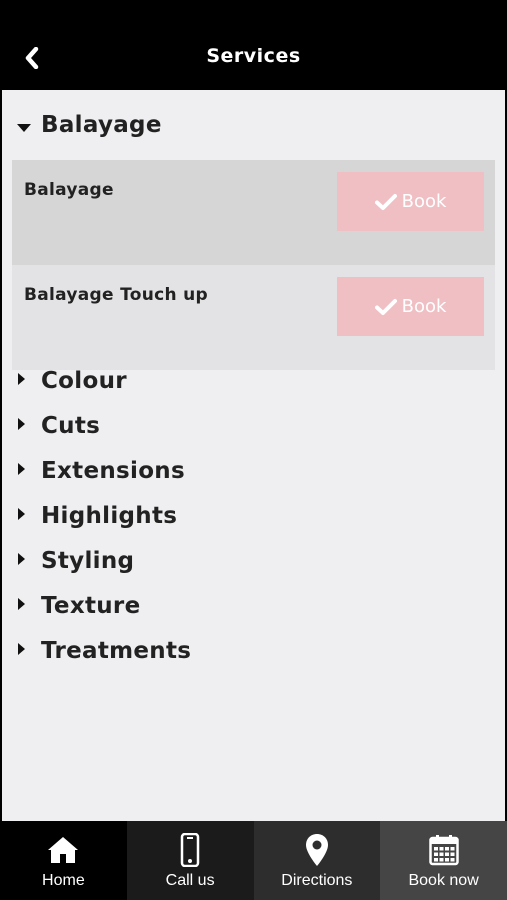 The height and width of the screenshot is (900, 507). Describe the element at coordinates (249, 476) in the screenshot. I see `category-extensions: Extensions` at that location.